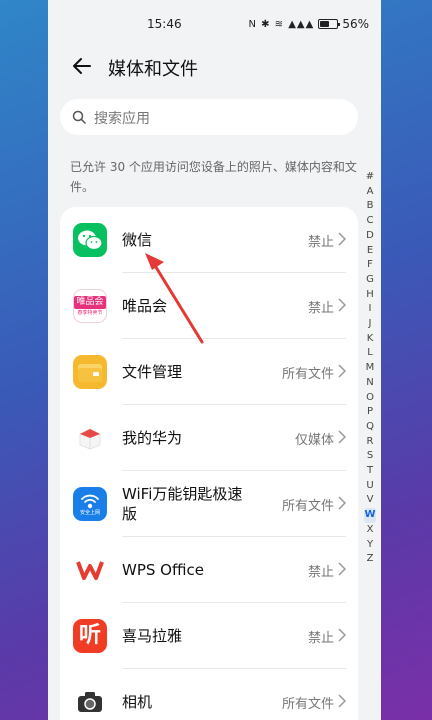  I want to click on app-name: 文件管理, so click(152, 372).